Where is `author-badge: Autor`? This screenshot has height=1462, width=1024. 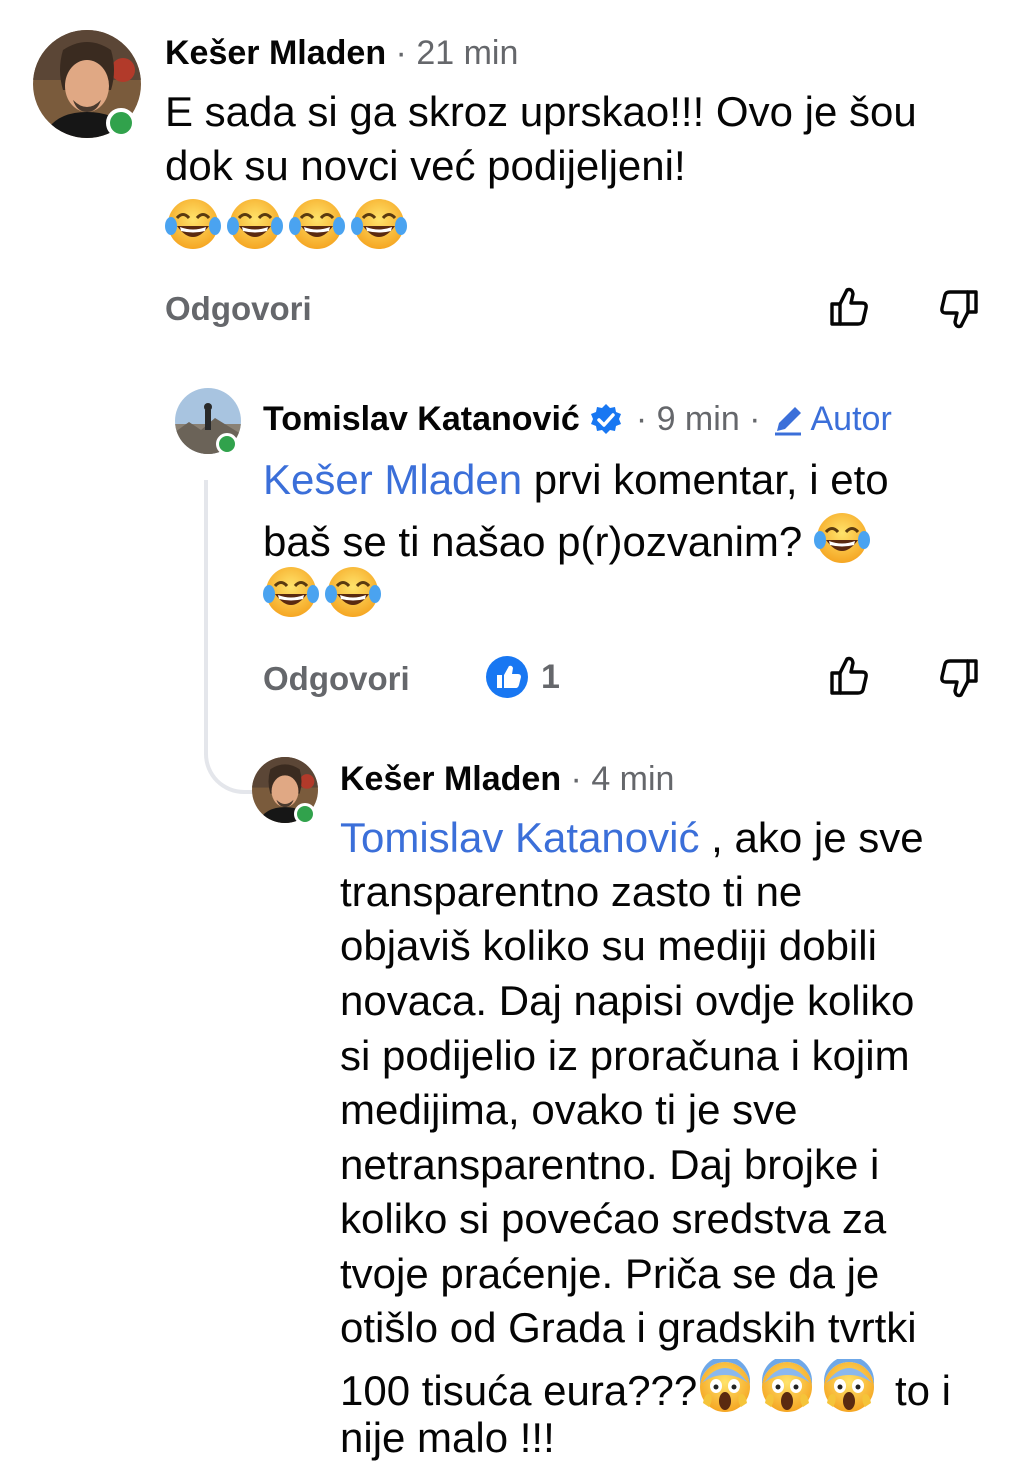 author-badge: Autor is located at coordinates (851, 419).